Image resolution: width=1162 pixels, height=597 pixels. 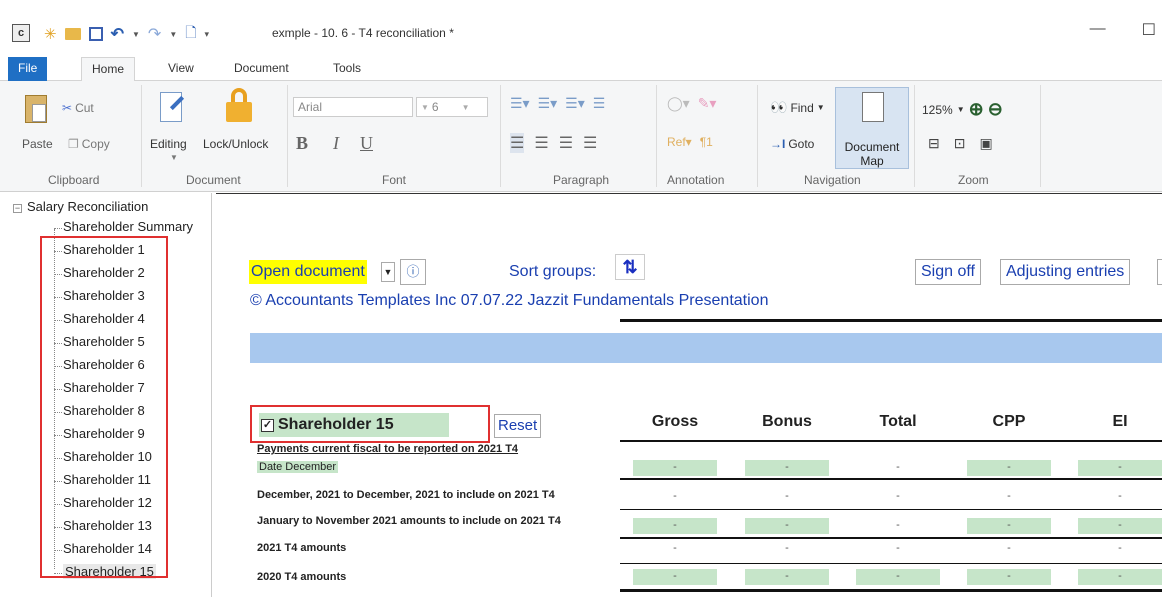 What do you see at coordinates (261, 69) in the screenshot?
I see `tab-document: Document` at bounding box center [261, 69].